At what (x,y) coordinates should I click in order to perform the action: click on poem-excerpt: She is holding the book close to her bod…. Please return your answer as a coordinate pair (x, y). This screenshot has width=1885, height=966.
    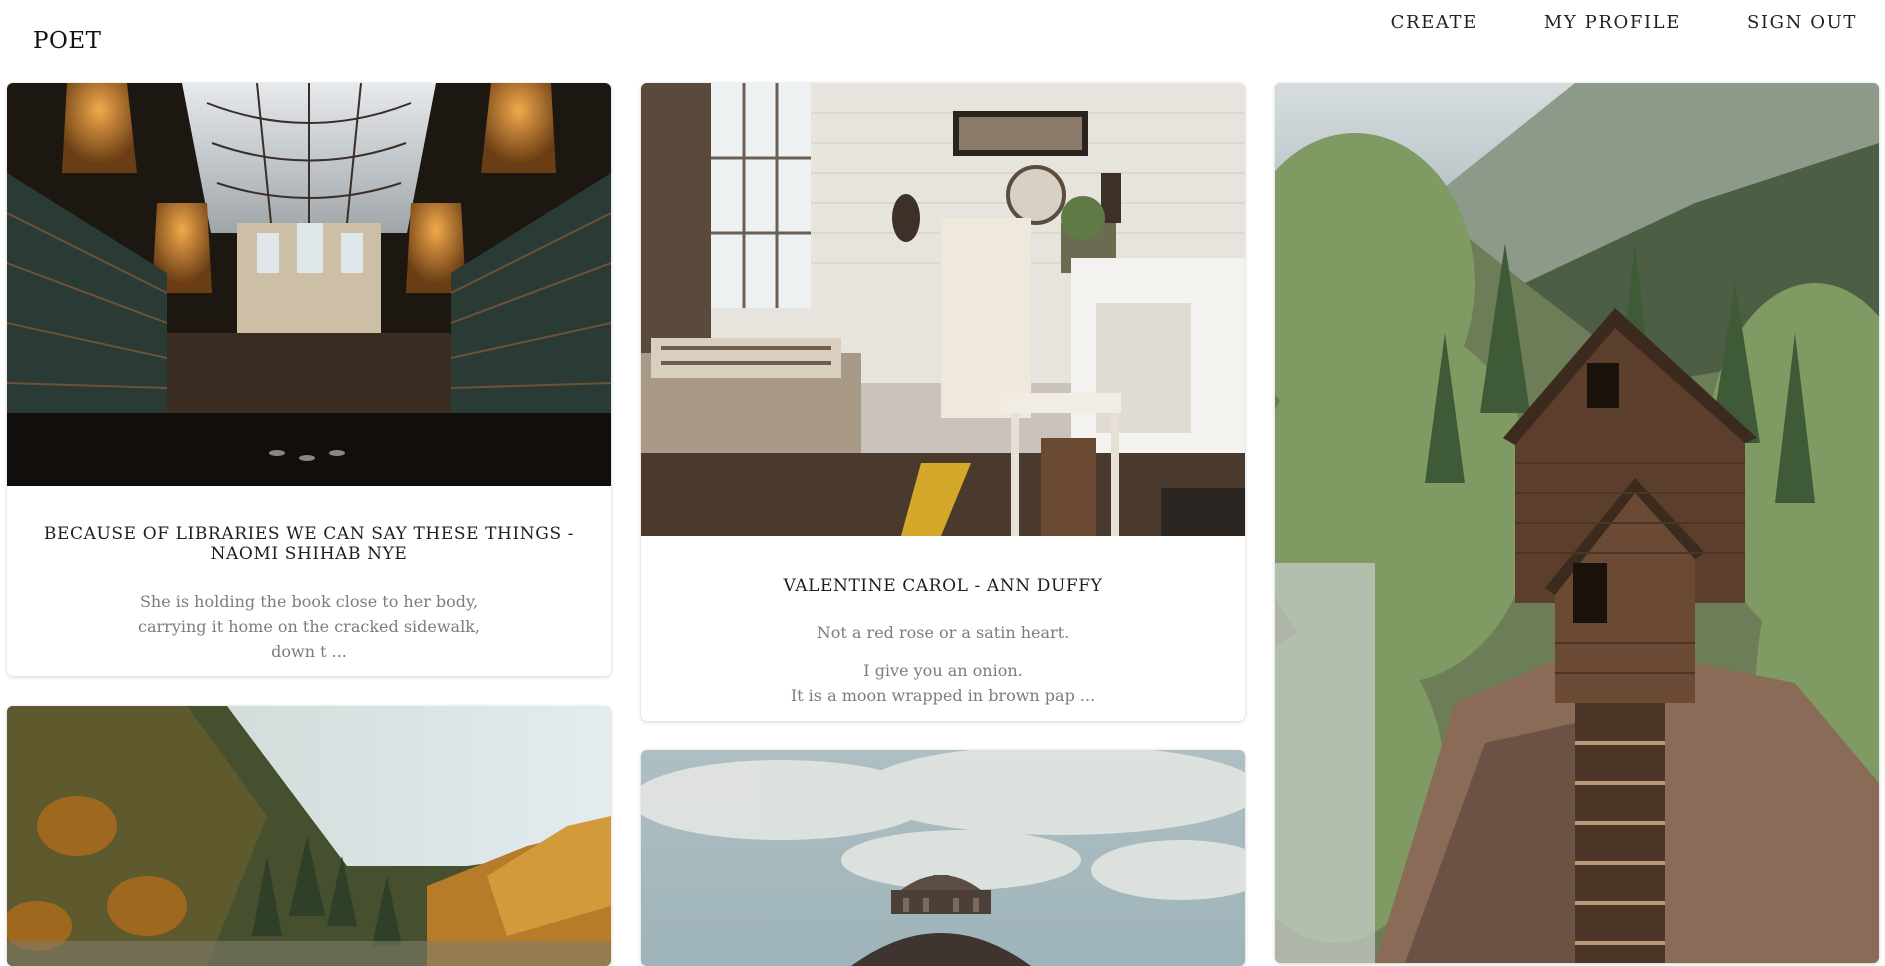
    Looking at the image, I should click on (309, 626).